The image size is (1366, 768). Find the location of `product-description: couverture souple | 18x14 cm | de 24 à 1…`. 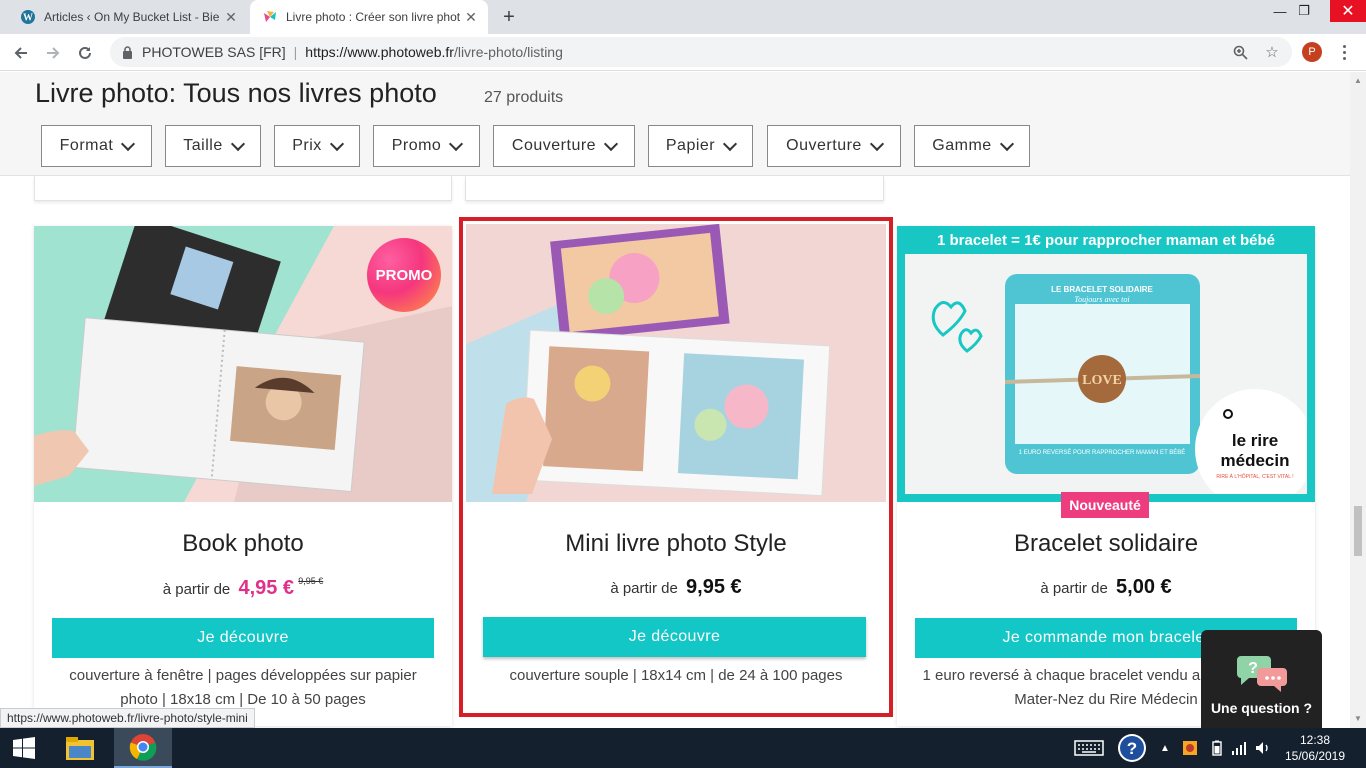

product-description: couverture souple | 18x14 cm | de 24 à 1… is located at coordinates (676, 675).